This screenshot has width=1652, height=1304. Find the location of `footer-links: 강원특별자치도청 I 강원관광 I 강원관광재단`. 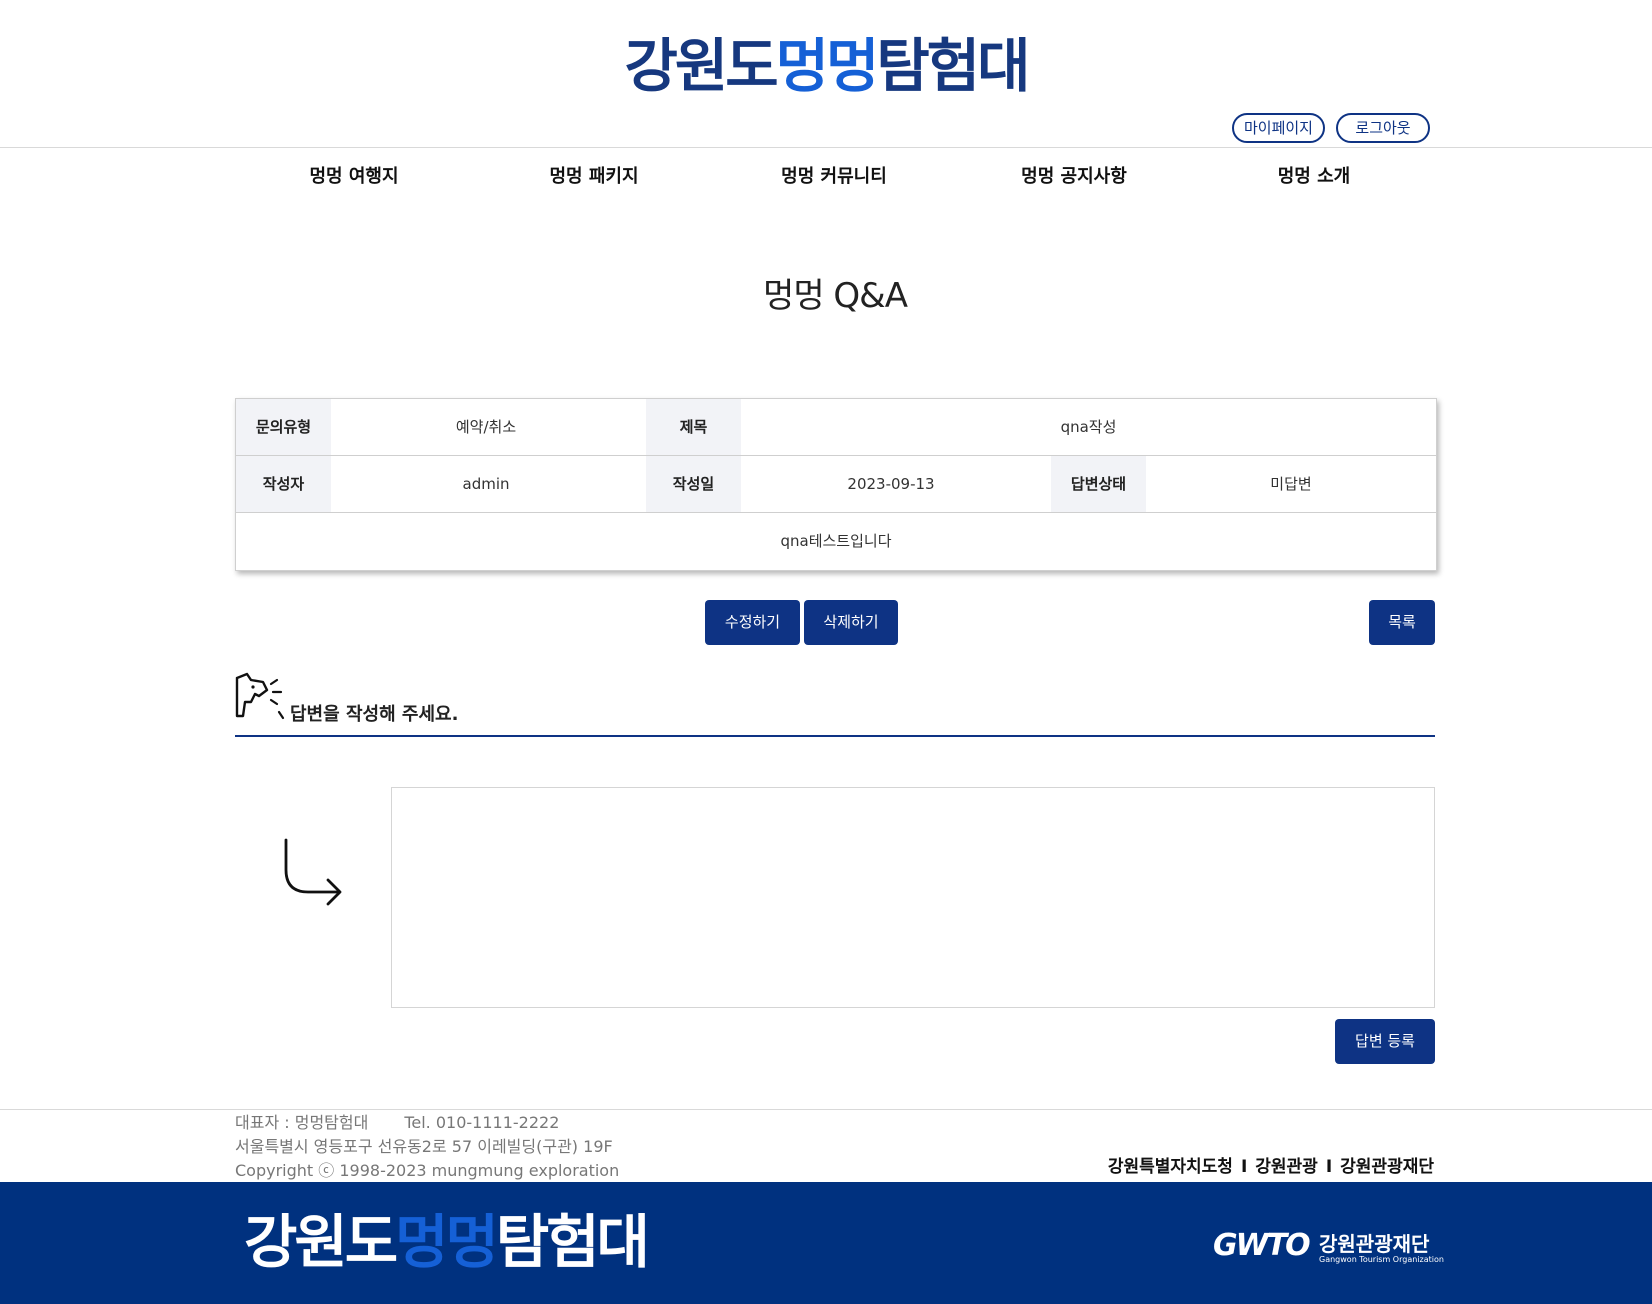

footer-links: 강원특별자치도청 I 강원관광 I 강원관광재단 is located at coordinates (1271, 1164).